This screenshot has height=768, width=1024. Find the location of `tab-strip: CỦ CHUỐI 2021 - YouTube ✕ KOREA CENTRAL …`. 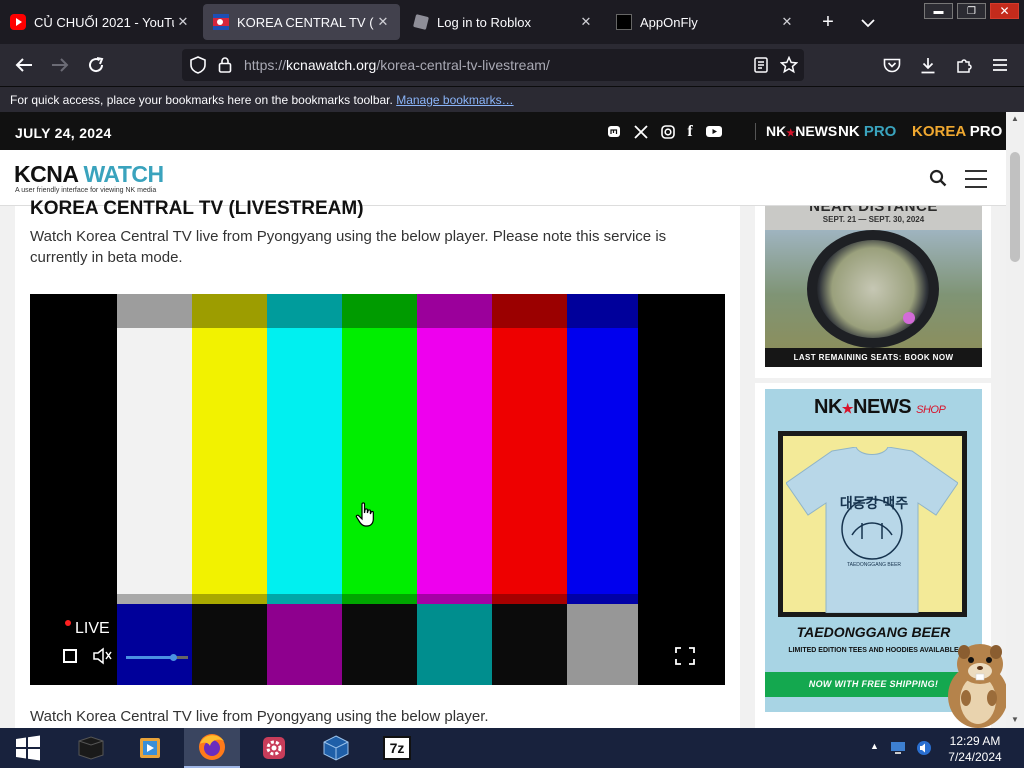

tab-strip: CỦ CHUỐI 2021 - YouTube ✕ KOREA CENTRAL … is located at coordinates (512, 22).